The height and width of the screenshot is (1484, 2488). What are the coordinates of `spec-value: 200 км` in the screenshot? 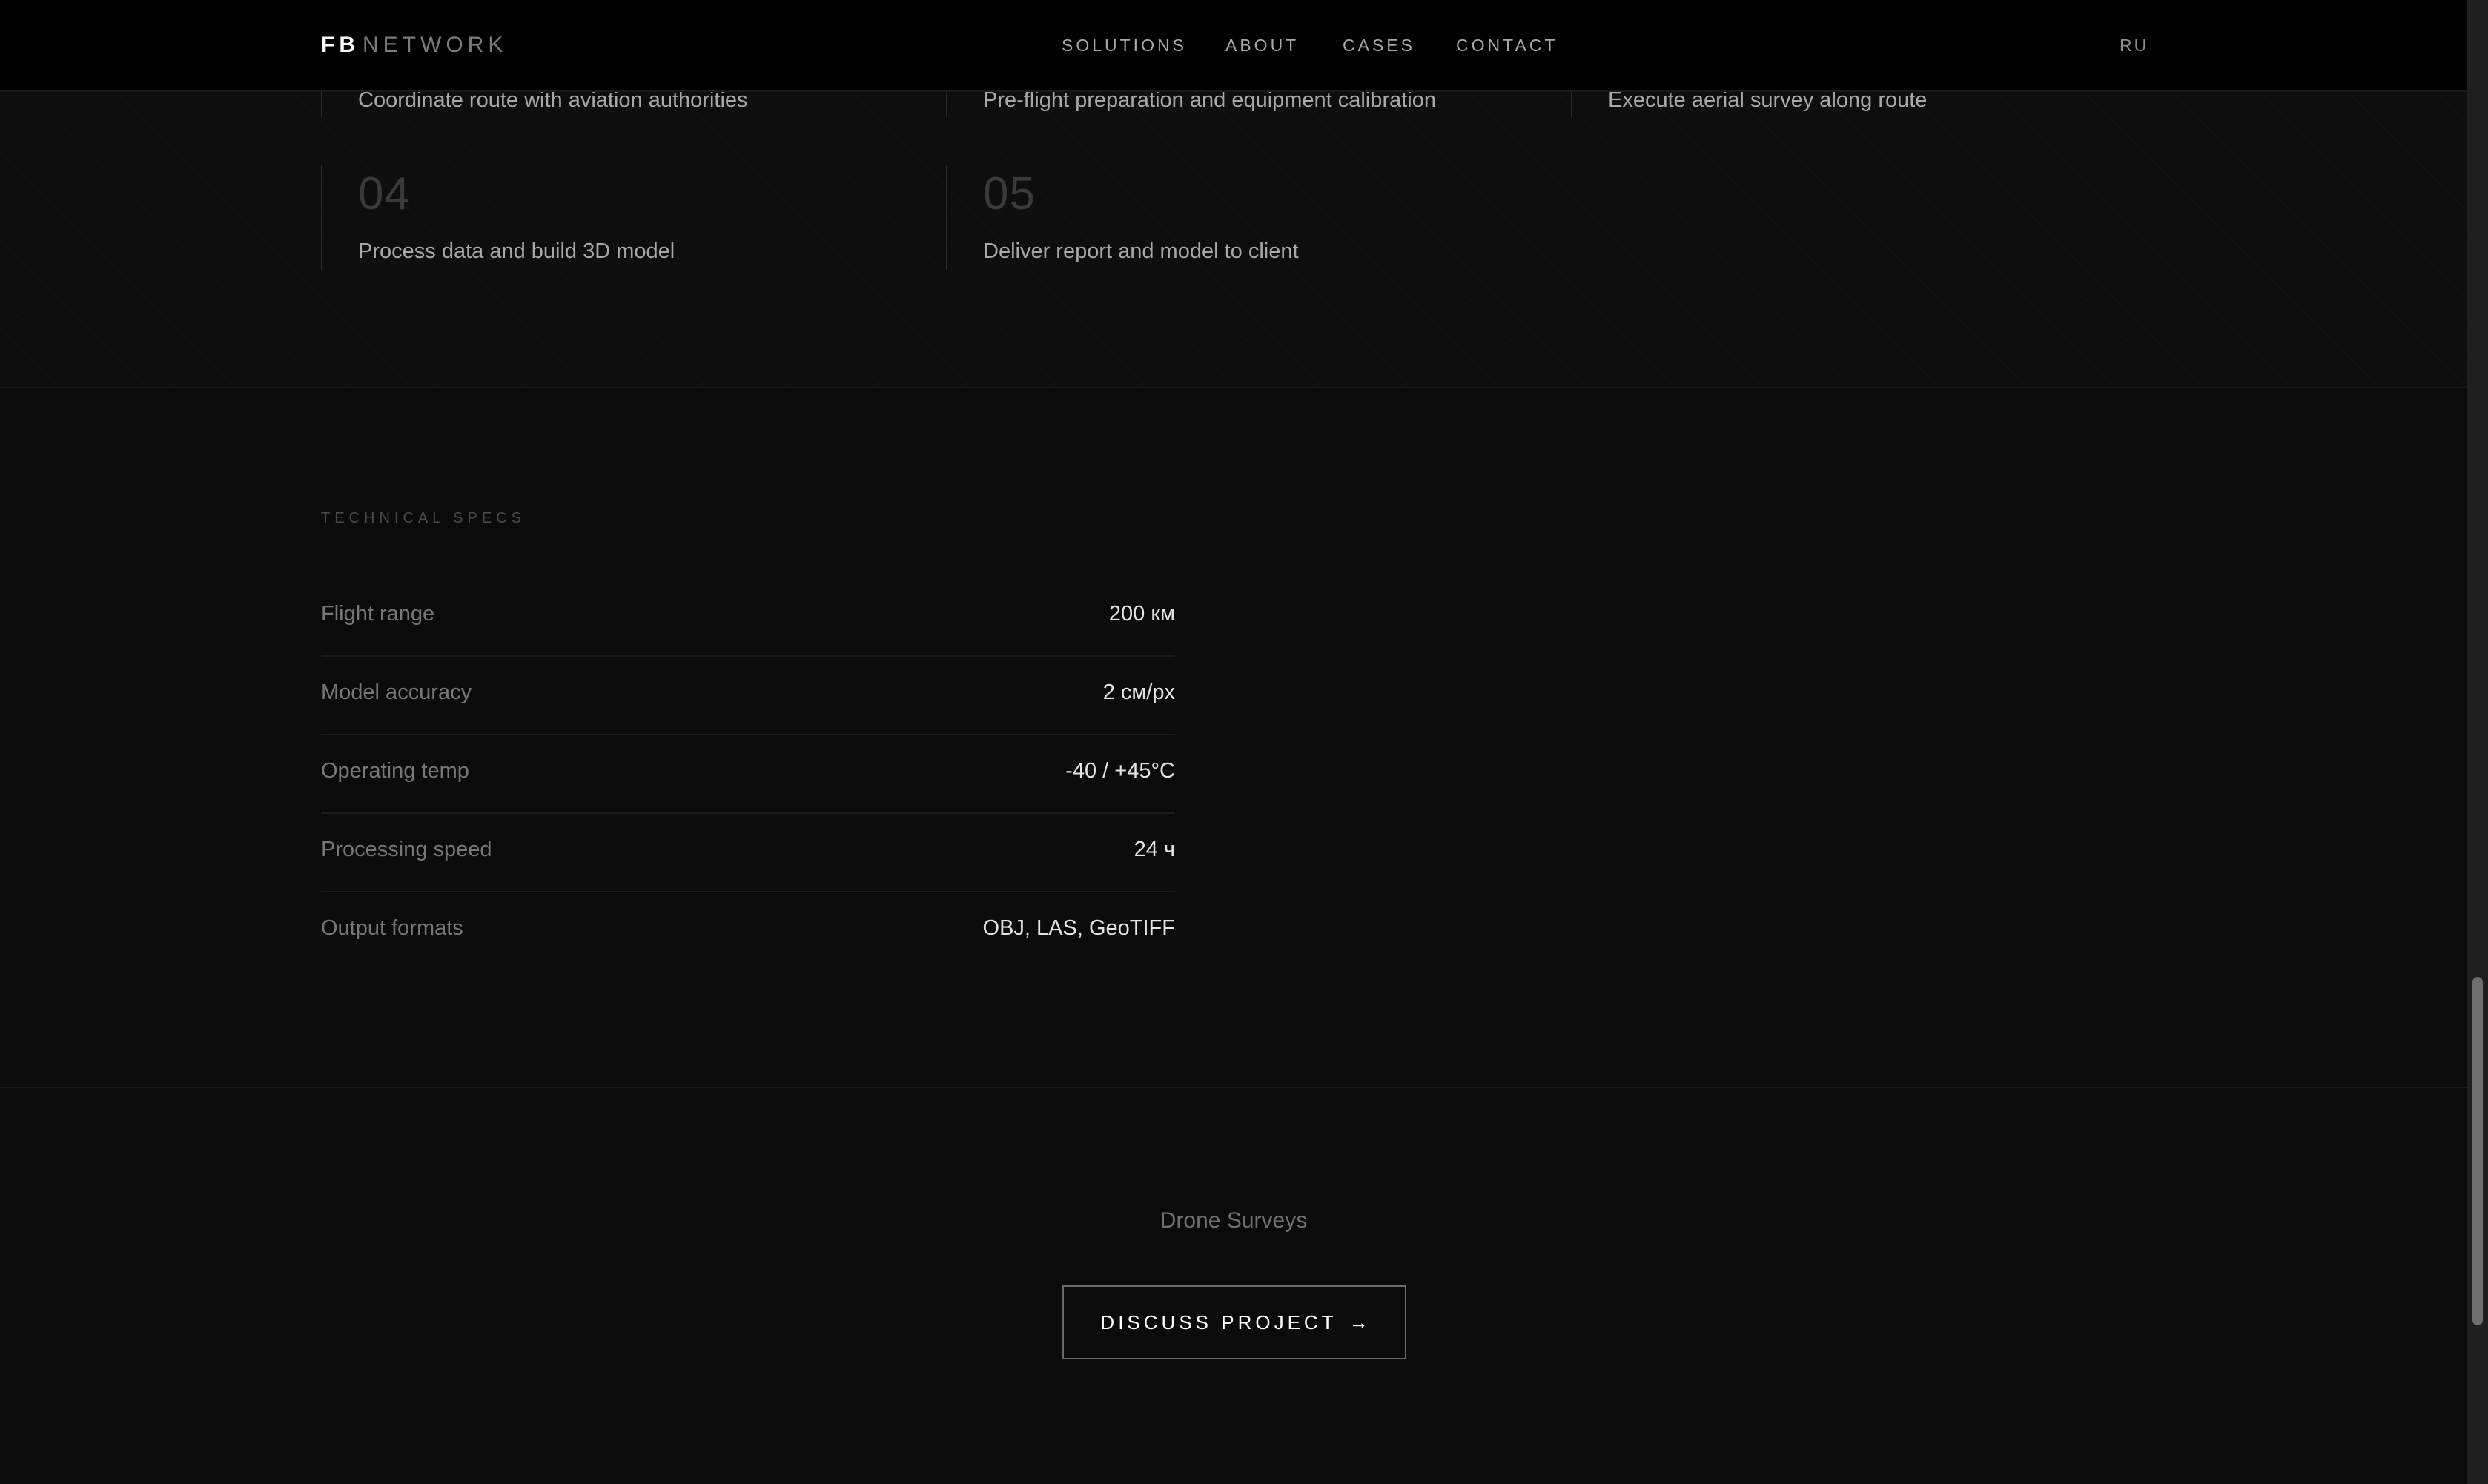 It's located at (1141, 614).